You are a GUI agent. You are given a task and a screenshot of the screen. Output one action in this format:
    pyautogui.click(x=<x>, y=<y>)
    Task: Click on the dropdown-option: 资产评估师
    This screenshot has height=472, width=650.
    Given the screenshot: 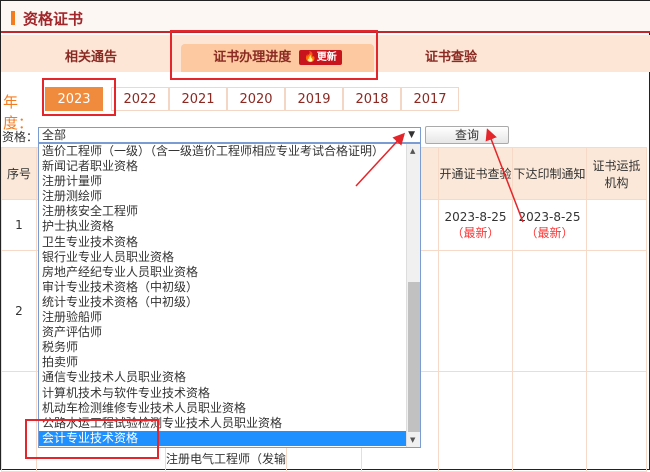 What is the action you would take?
    pyautogui.click(x=229, y=332)
    